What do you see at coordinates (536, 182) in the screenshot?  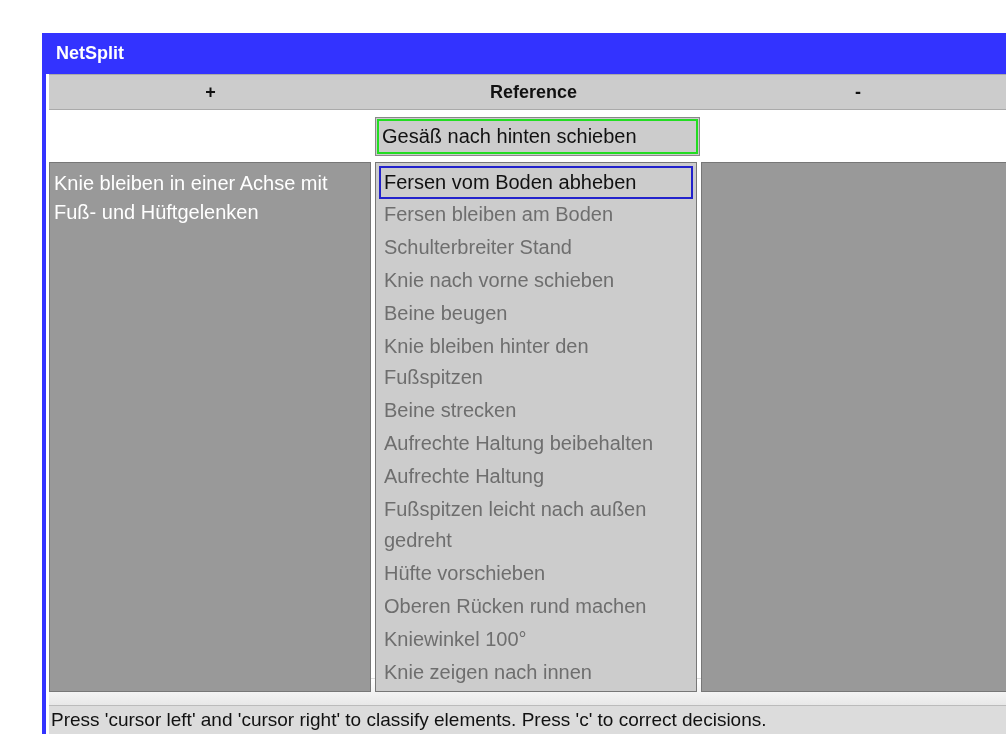 I see `pool-item: Fersen vom Boden abheben` at bounding box center [536, 182].